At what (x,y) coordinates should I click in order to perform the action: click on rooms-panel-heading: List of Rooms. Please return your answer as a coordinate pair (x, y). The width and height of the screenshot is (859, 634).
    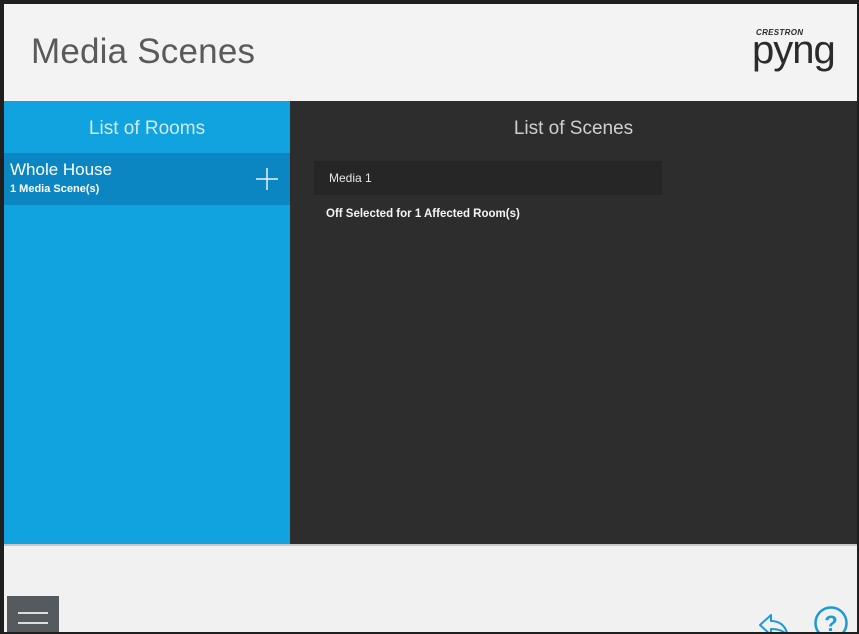
    Looking at the image, I should click on (147, 128).